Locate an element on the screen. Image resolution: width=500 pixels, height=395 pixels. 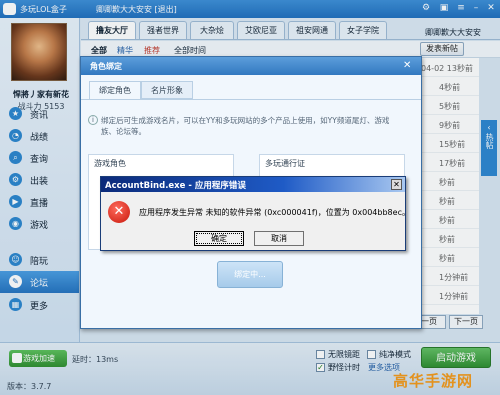
ok-button: 确定 is located at coordinates (219, 238).